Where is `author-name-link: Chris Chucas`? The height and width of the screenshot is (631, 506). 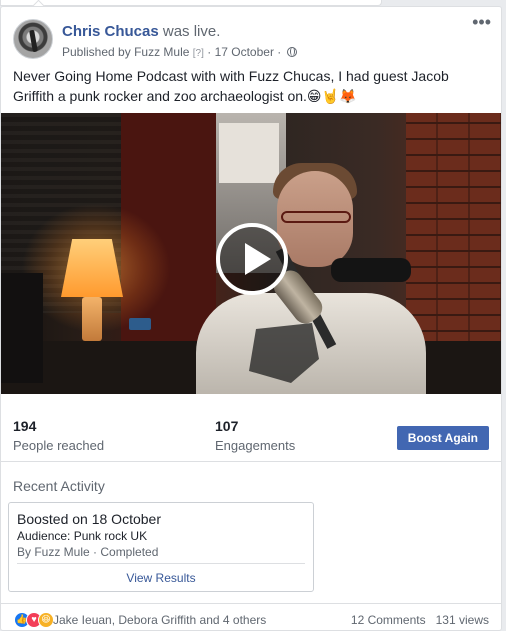 author-name-link: Chris Chucas is located at coordinates (110, 31).